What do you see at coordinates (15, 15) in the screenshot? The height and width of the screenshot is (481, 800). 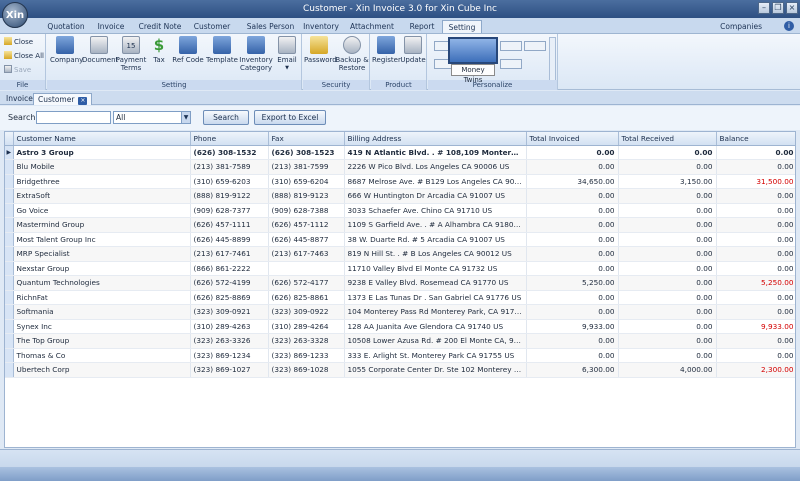 I see `app-menu-button: Xin` at bounding box center [15, 15].